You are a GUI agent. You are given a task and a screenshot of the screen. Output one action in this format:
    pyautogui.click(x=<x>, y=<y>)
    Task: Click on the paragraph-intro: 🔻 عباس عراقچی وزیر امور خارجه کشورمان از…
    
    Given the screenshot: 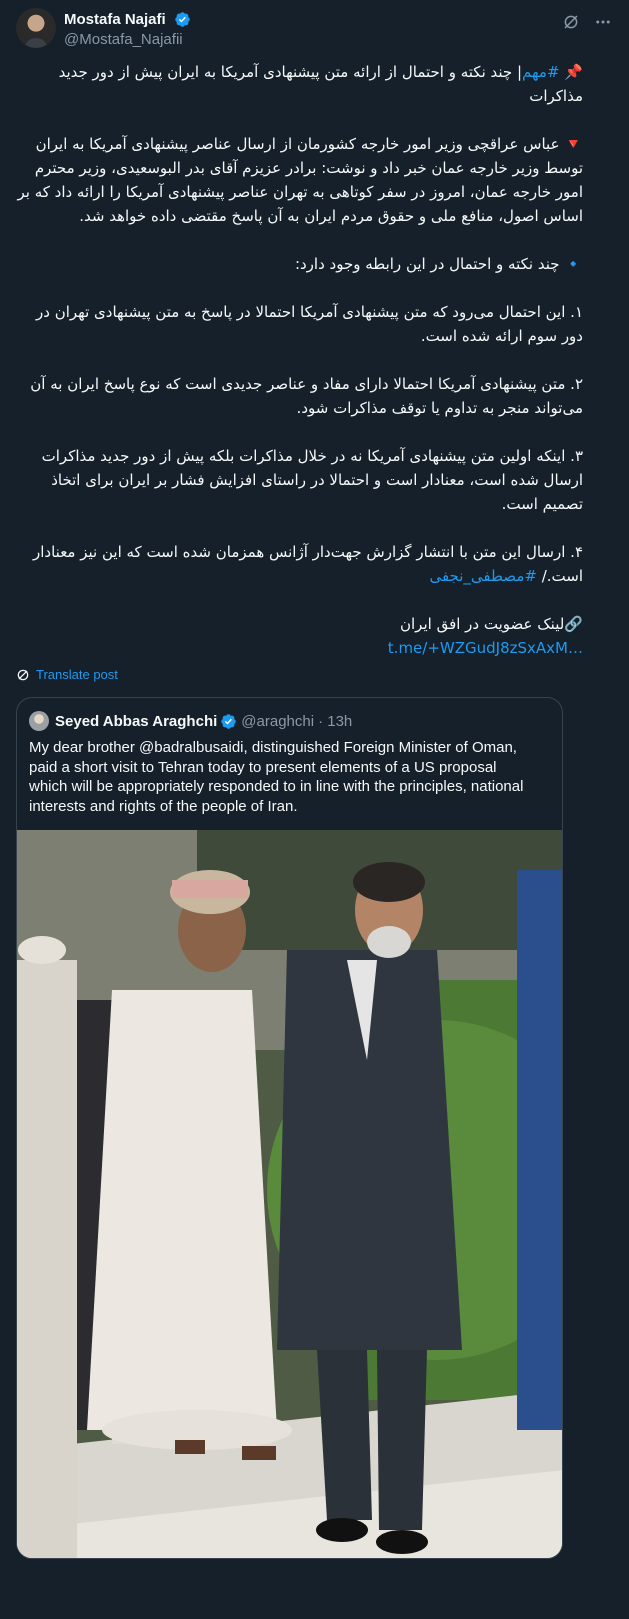 What is the action you would take?
    pyautogui.click(x=299, y=180)
    